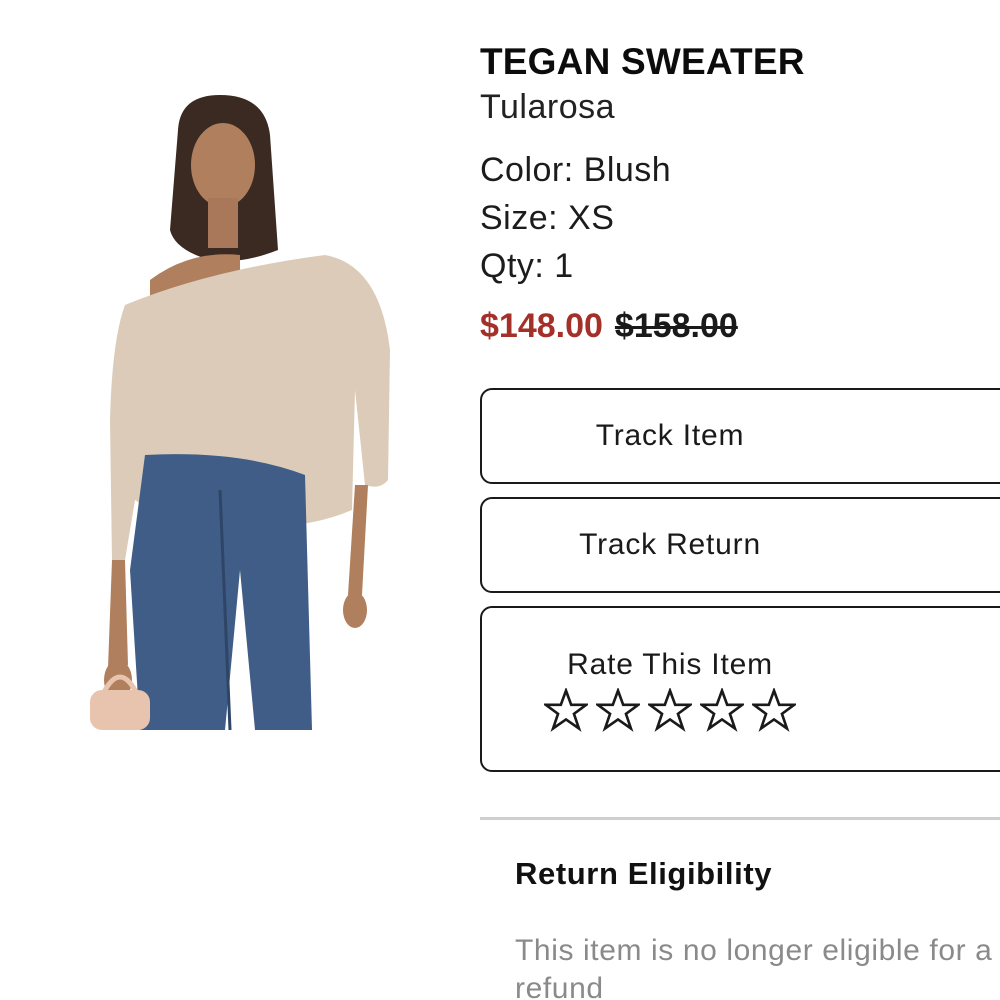 This screenshot has height=1000, width=1000. Describe the element at coordinates (740, 326) in the screenshot. I see `price-row: $148.00 $158.00` at that location.